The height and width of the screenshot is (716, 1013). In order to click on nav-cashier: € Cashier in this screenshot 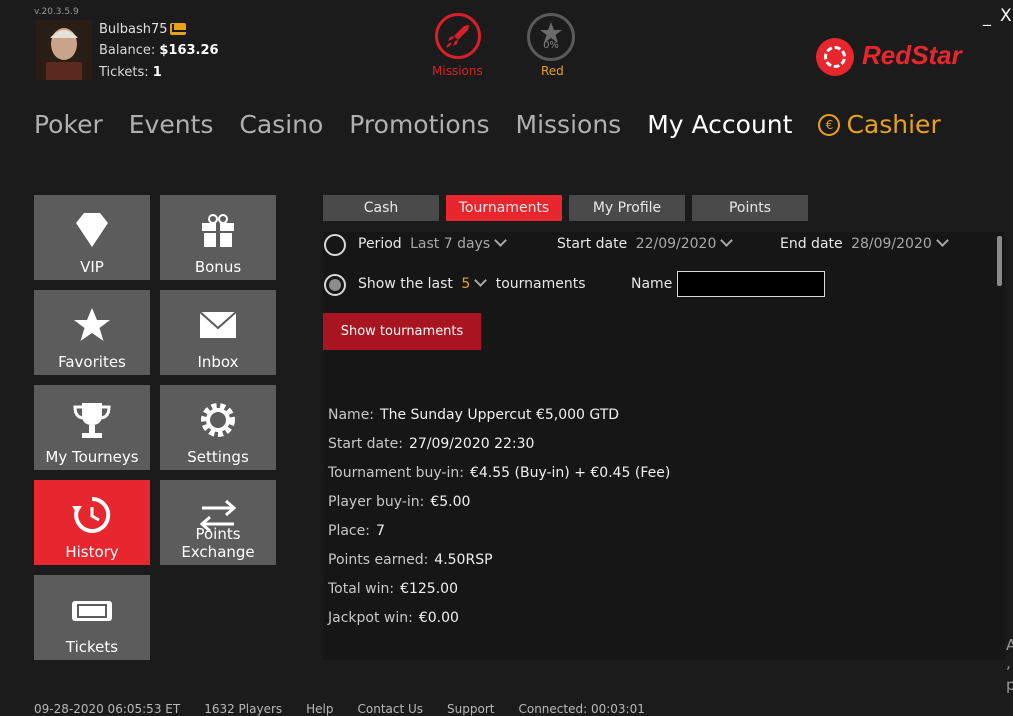, I will do `click(879, 124)`.